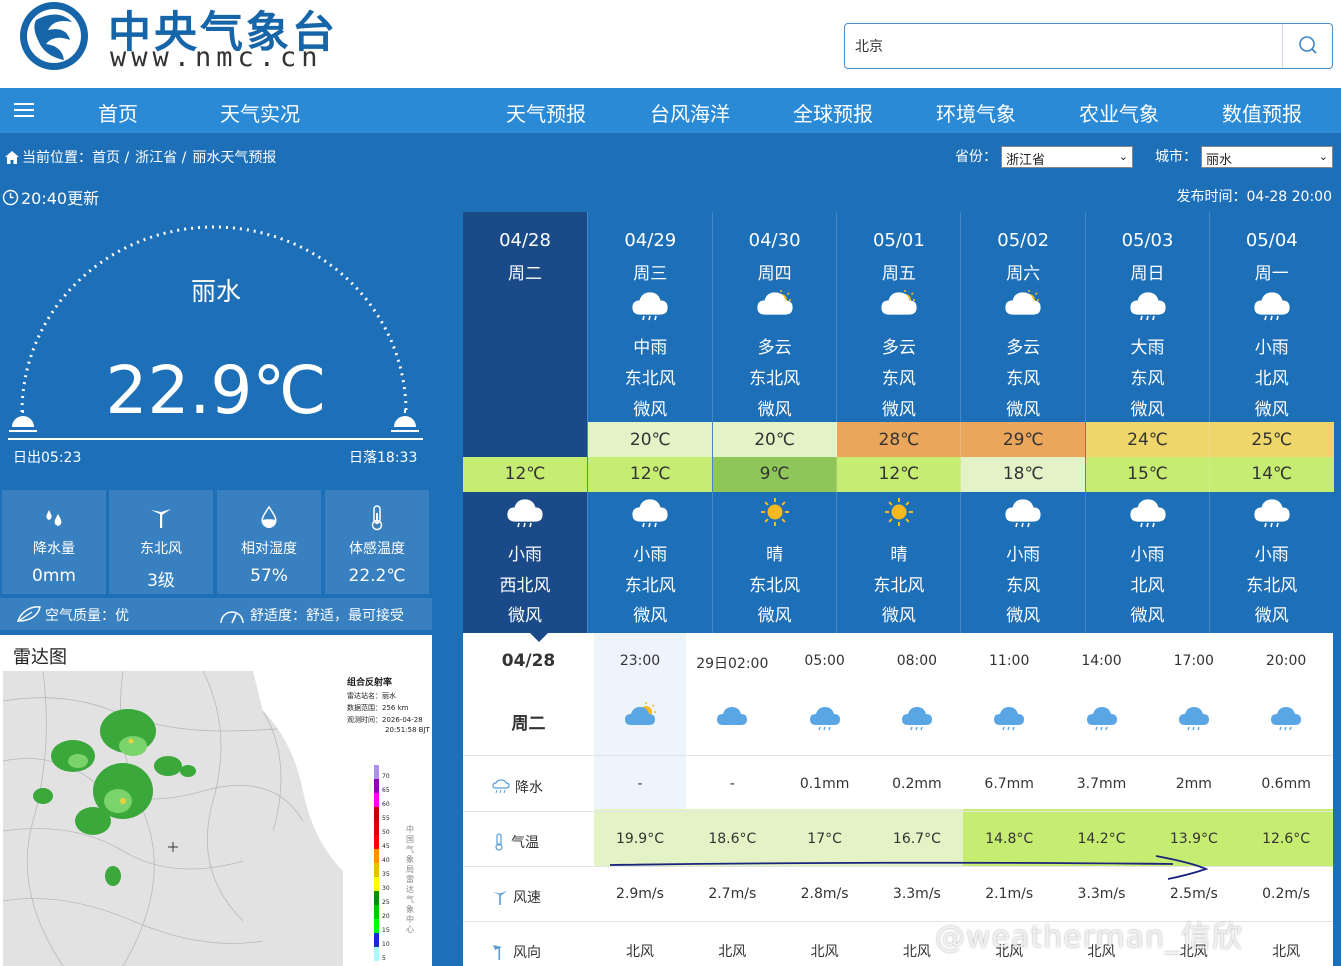 This screenshot has height=966, width=1341. Describe the element at coordinates (528, 724) in the screenshot. I see `hourly-weekday: 周二` at that location.